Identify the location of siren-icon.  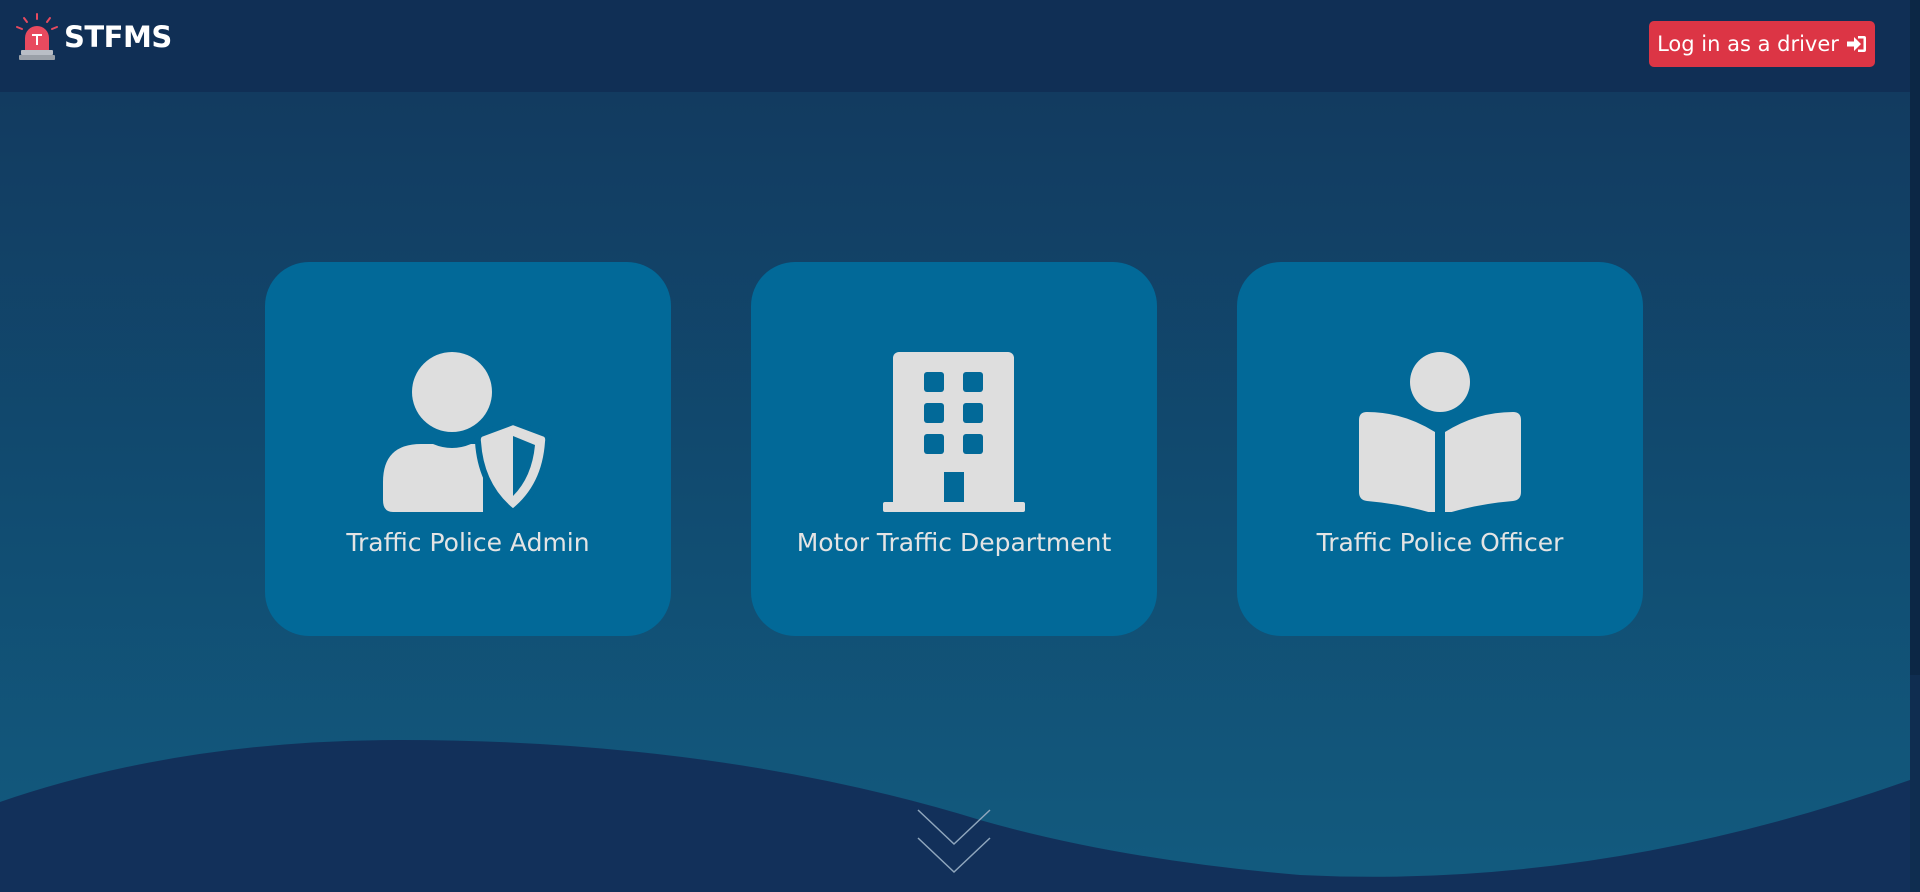
(37, 36).